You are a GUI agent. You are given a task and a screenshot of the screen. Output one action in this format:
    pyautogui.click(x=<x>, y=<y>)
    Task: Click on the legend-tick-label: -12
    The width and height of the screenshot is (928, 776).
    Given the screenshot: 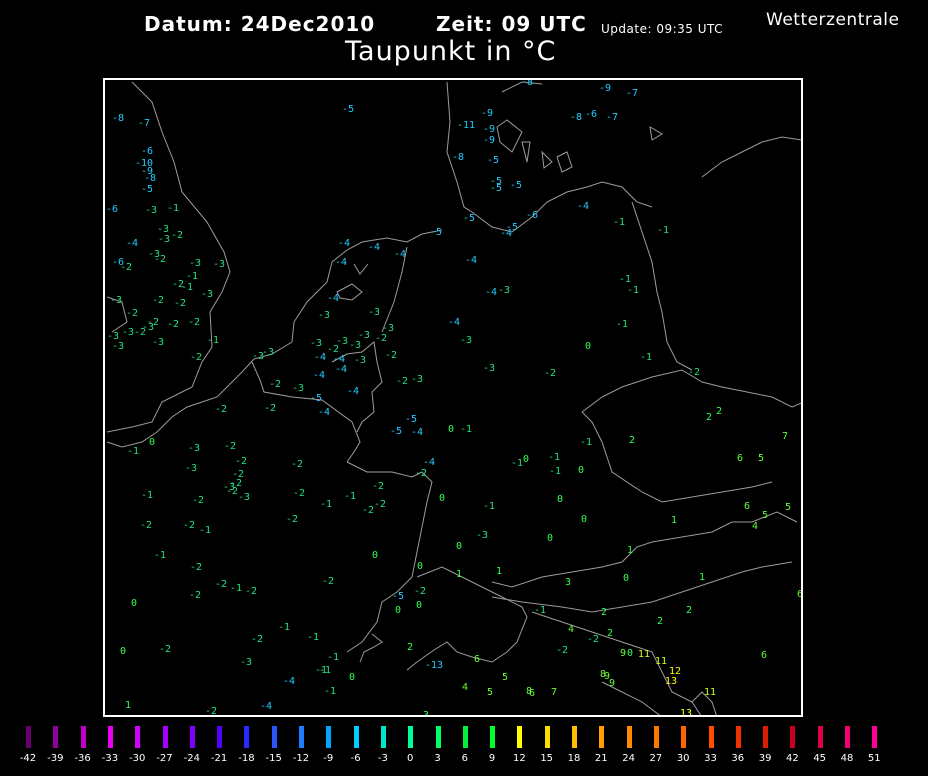 What is the action you would take?
    pyautogui.click(x=301, y=758)
    